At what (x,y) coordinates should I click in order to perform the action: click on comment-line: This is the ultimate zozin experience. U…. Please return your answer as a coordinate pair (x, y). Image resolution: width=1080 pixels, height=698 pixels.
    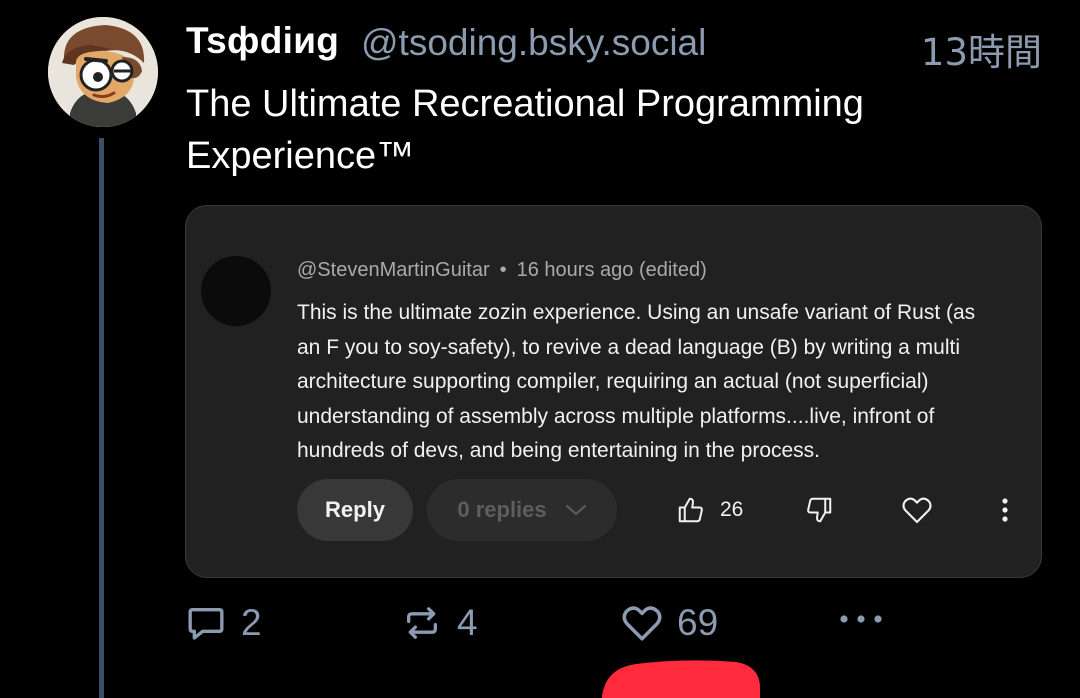
    Looking at the image, I should click on (636, 312).